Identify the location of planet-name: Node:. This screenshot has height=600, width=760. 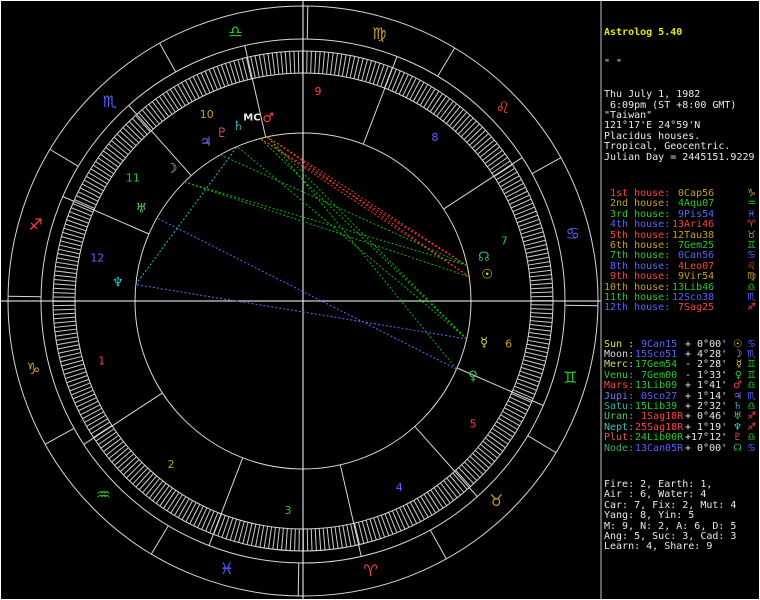
(619, 448).